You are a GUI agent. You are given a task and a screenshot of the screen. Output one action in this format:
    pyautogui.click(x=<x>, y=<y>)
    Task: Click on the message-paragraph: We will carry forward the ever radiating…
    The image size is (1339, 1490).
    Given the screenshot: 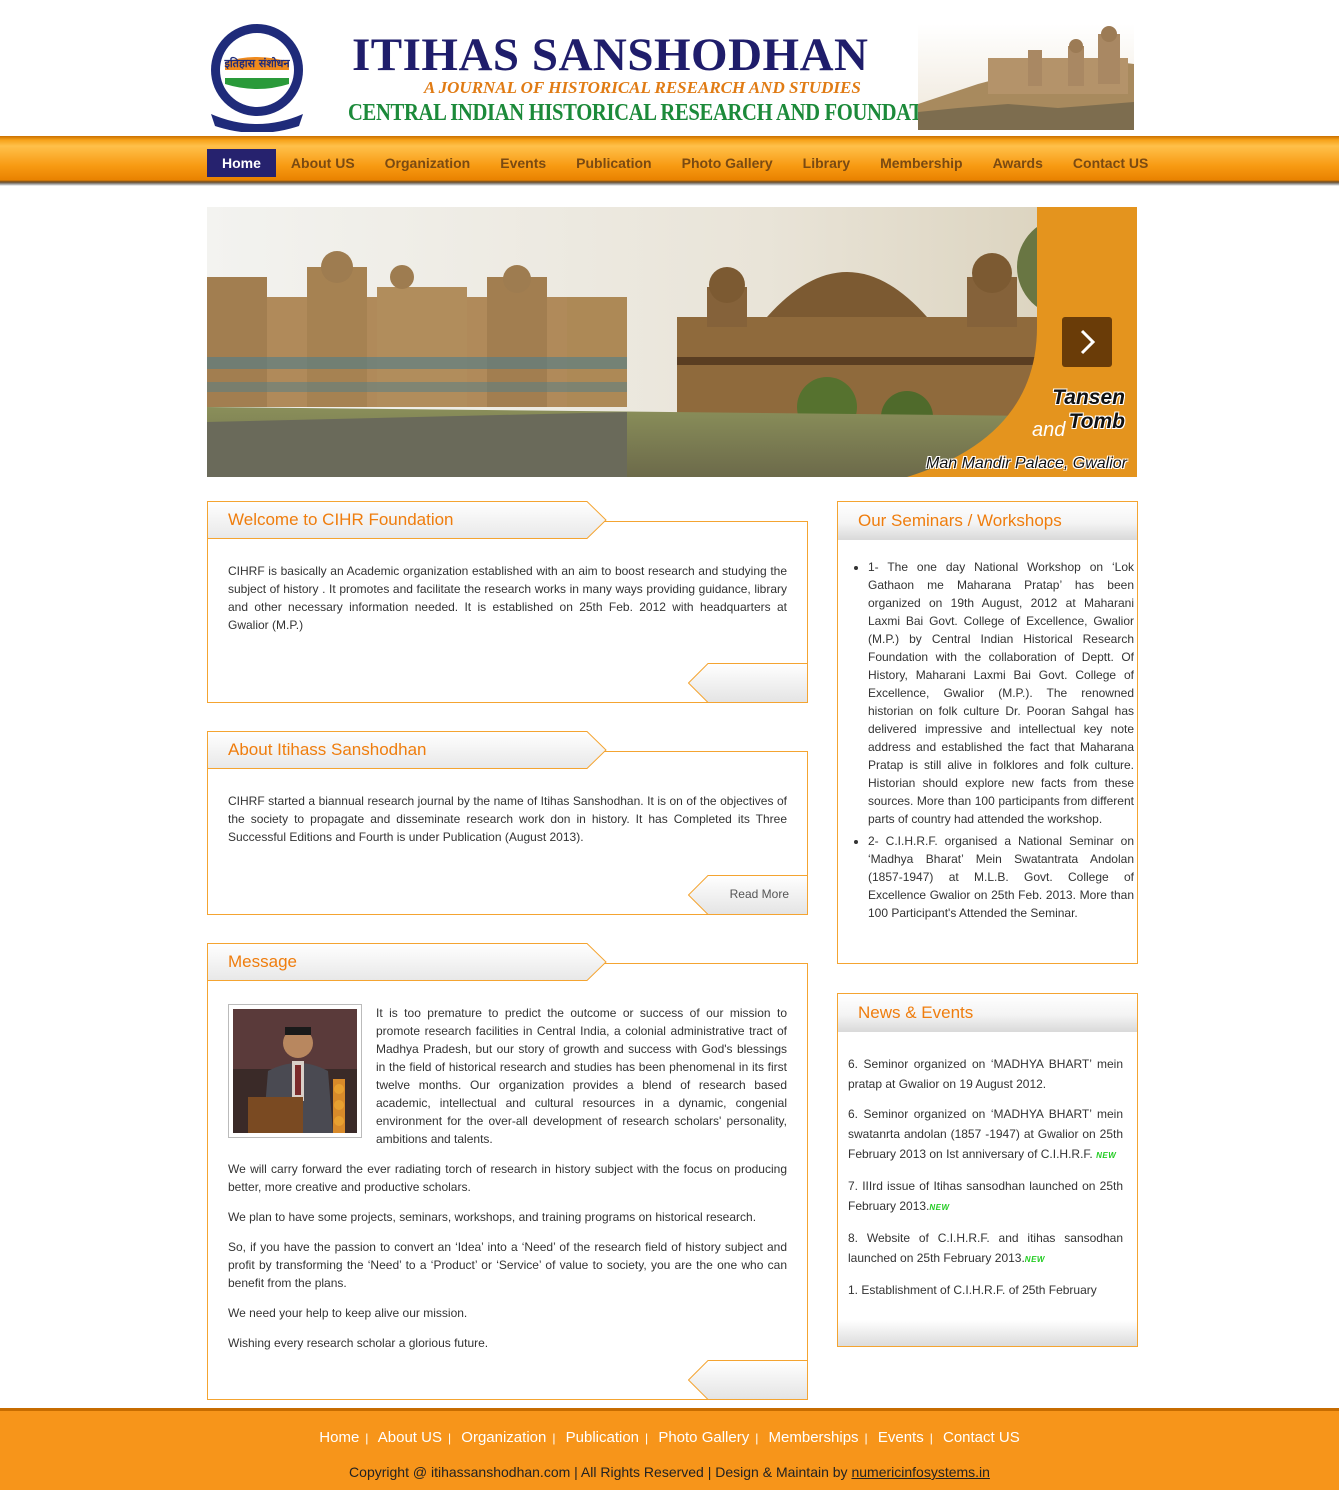 What is the action you would take?
    pyautogui.click(x=507, y=1178)
    